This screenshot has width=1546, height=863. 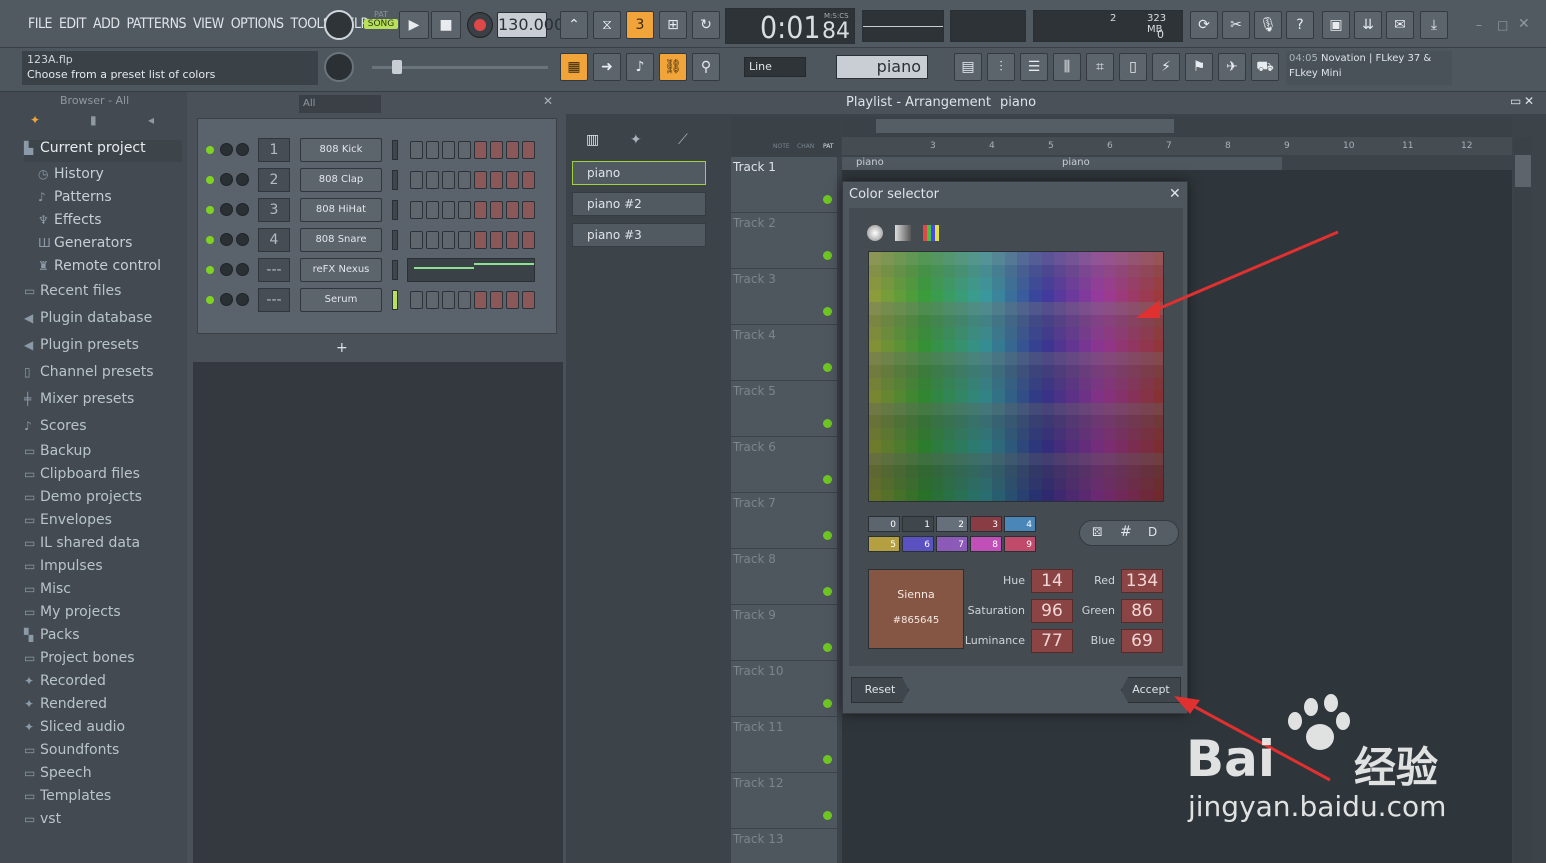 I want to click on watermark-brand: Bai, so click(x=1230, y=759).